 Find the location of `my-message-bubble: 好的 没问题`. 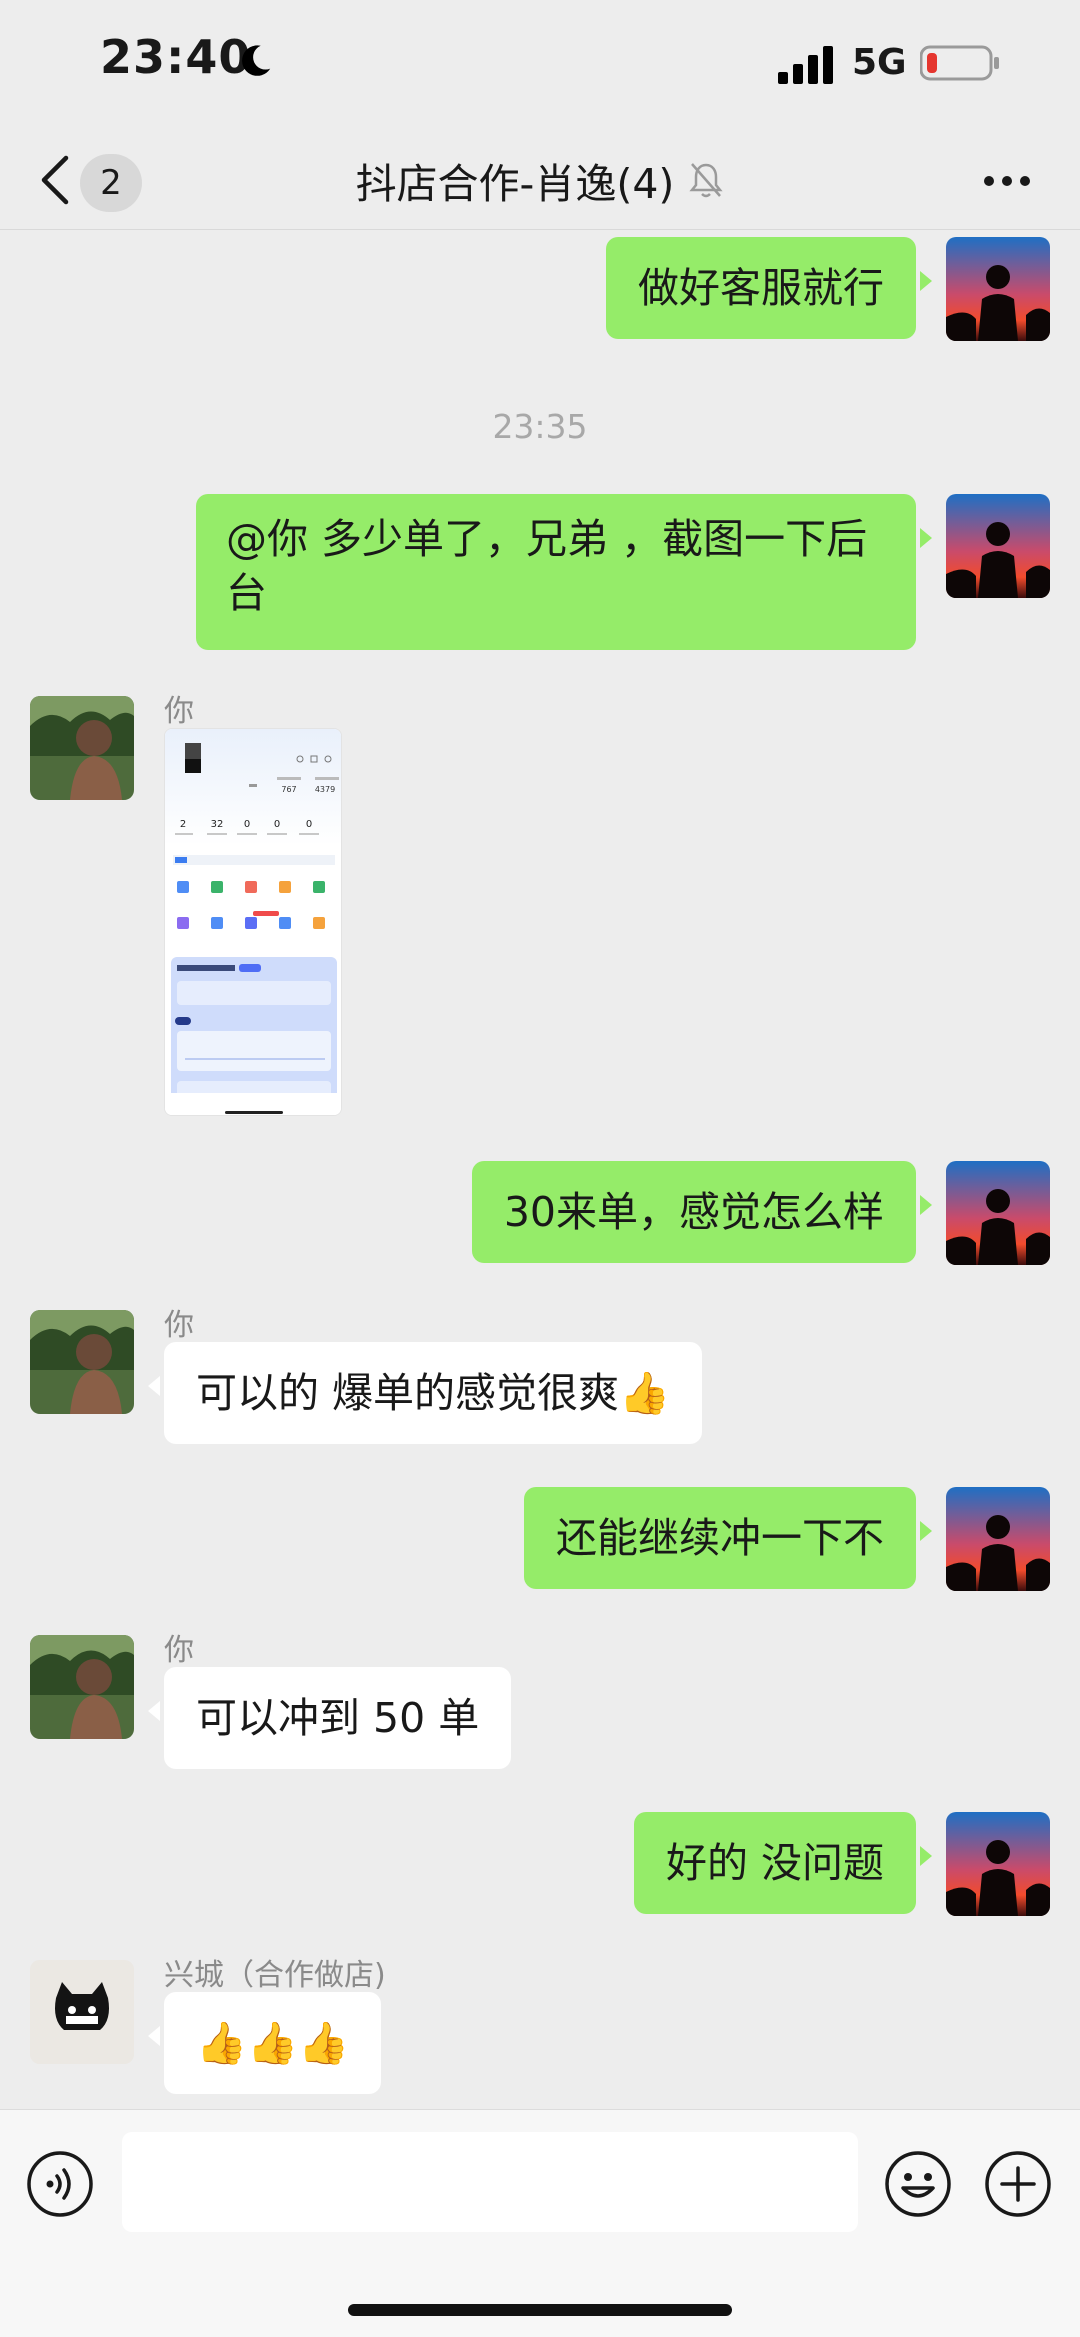

my-message-bubble: 好的 没问题 is located at coordinates (783, 1863).